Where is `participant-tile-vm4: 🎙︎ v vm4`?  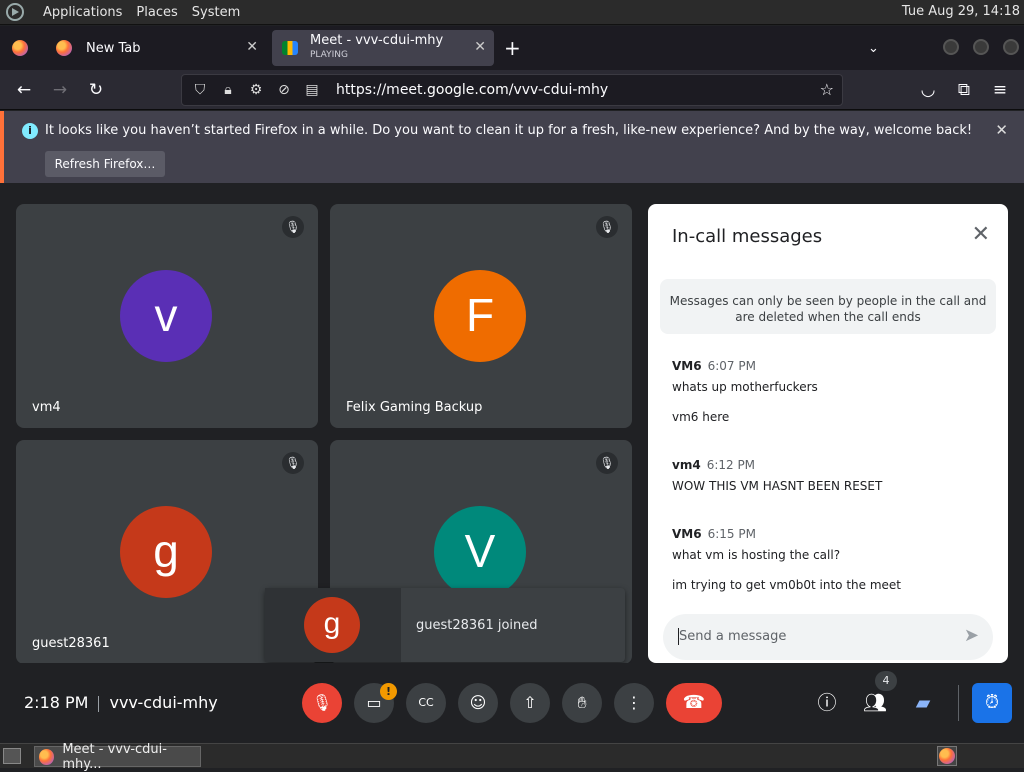
participant-tile-vm4: 🎙︎ v vm4 is located at coordinates (167, 316).